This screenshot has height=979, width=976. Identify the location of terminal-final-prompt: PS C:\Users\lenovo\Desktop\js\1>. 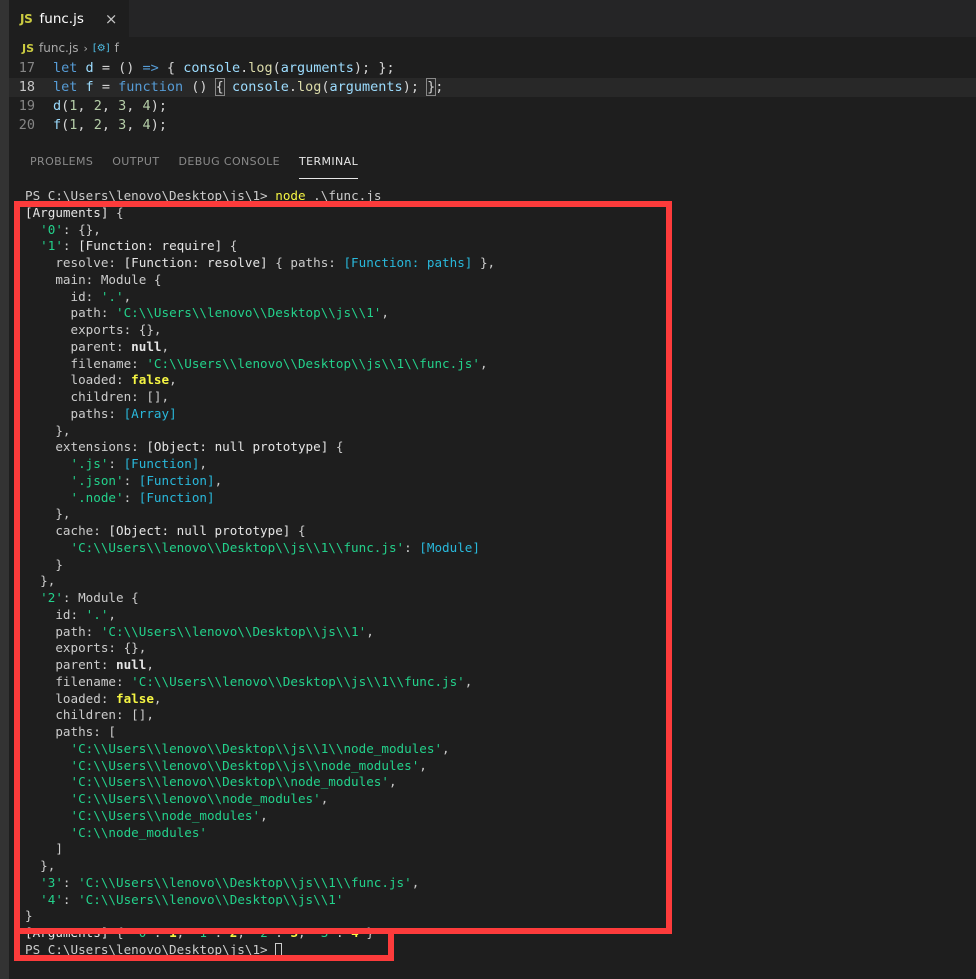
(500, 950).